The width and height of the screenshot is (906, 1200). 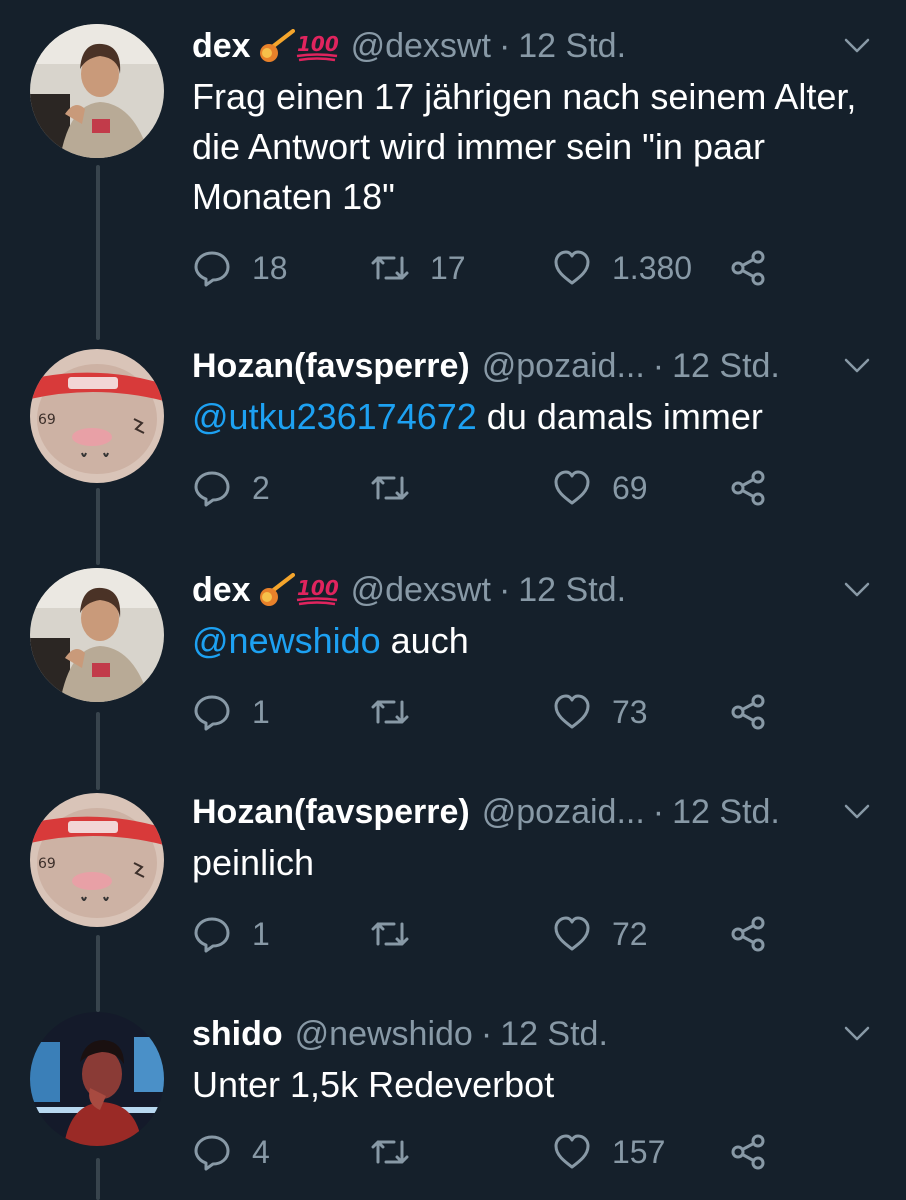 What do you see at coordinates (231, 1152) in the screenshot?
I see `reply-button: 4` at bounding box center [231, 1152].